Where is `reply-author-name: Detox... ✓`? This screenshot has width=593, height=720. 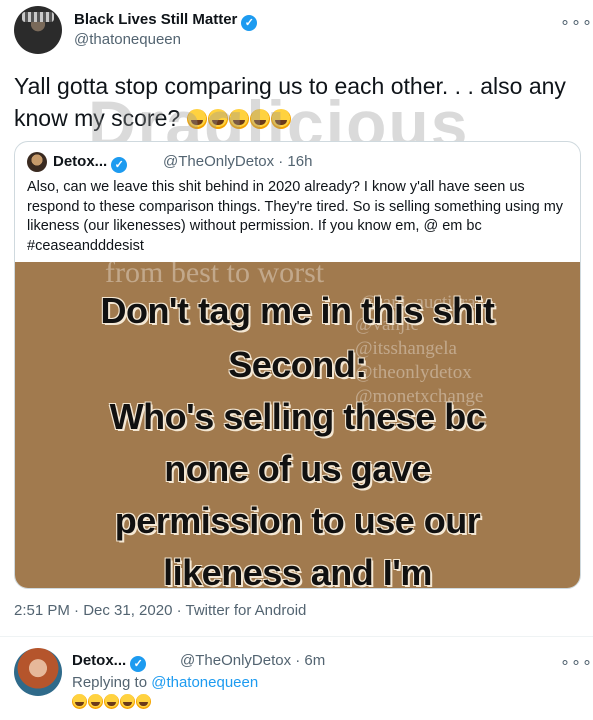 reply-author-name: Detox... ✓ is located at coordinates (109, 662).